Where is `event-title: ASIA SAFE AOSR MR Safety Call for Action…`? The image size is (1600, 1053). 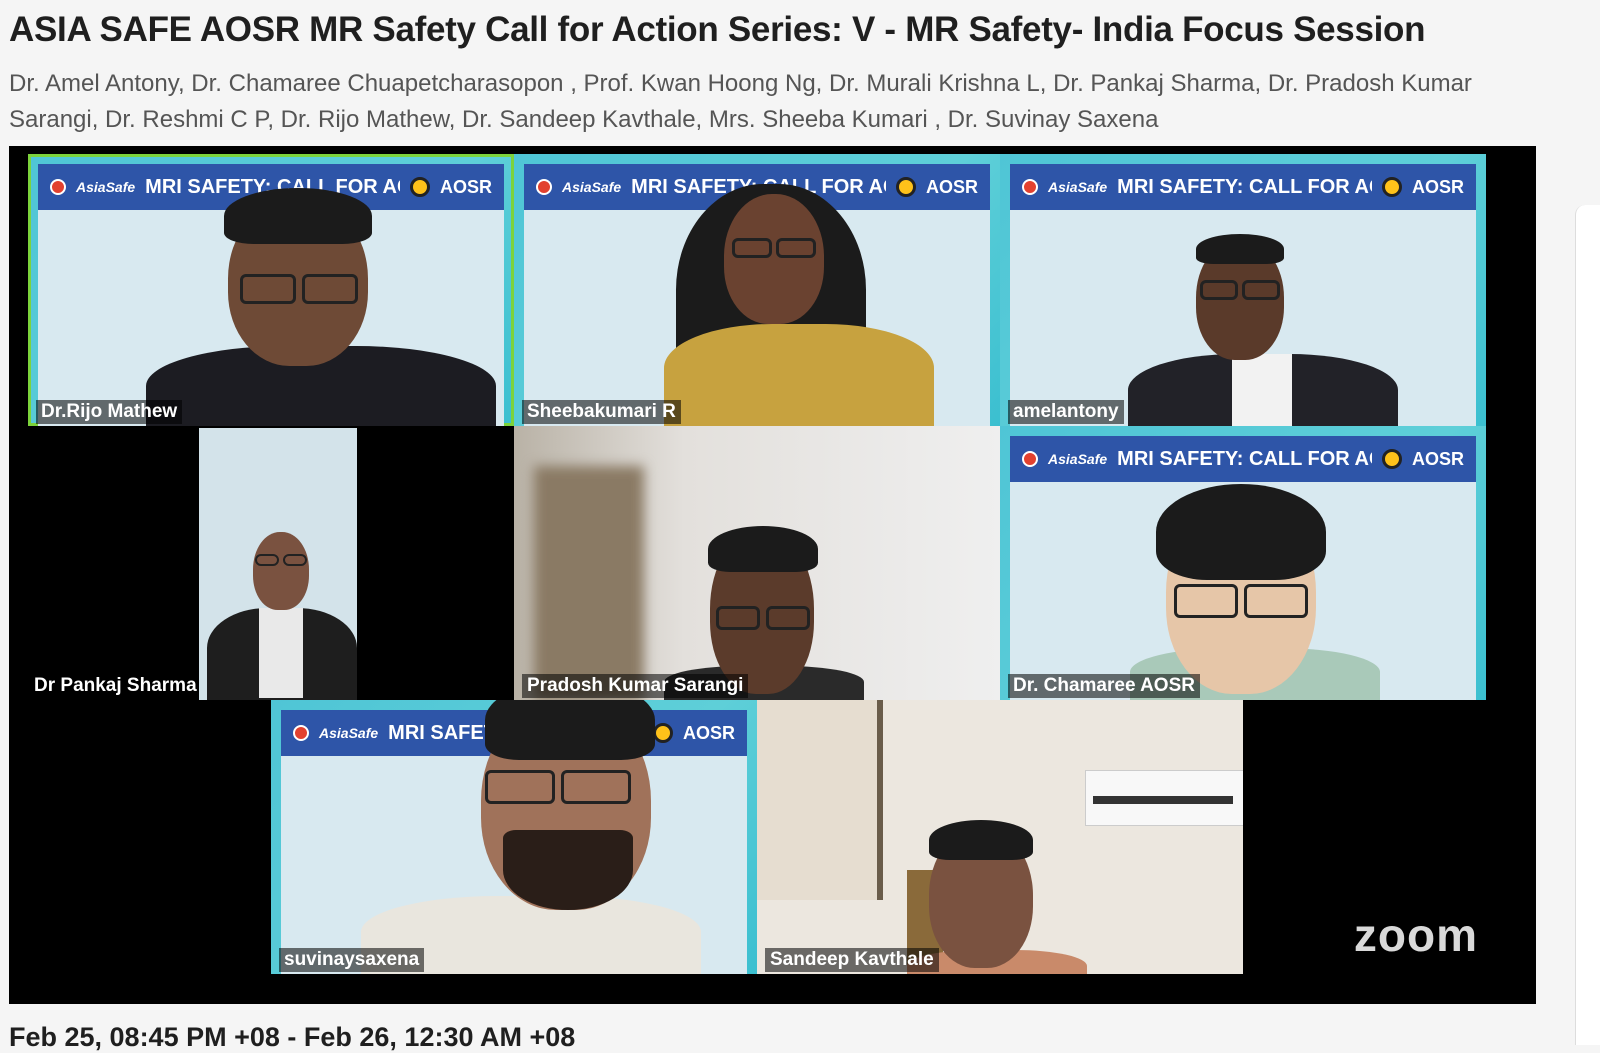
event-title: ASIA SAFE AOSR MR Safety Call for Action… is located at coordinates (717, 29).